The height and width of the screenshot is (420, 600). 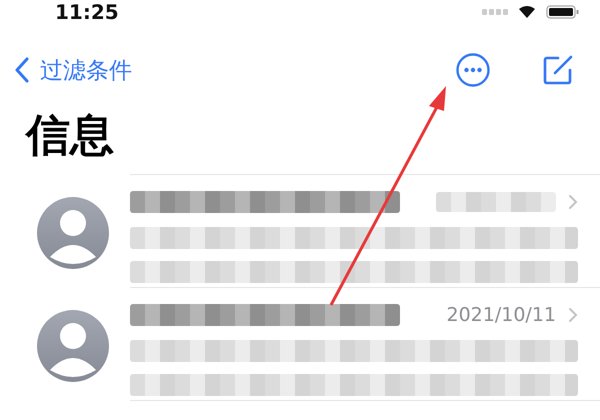 I want to click on battery-icon, so click(x=563, y=12).